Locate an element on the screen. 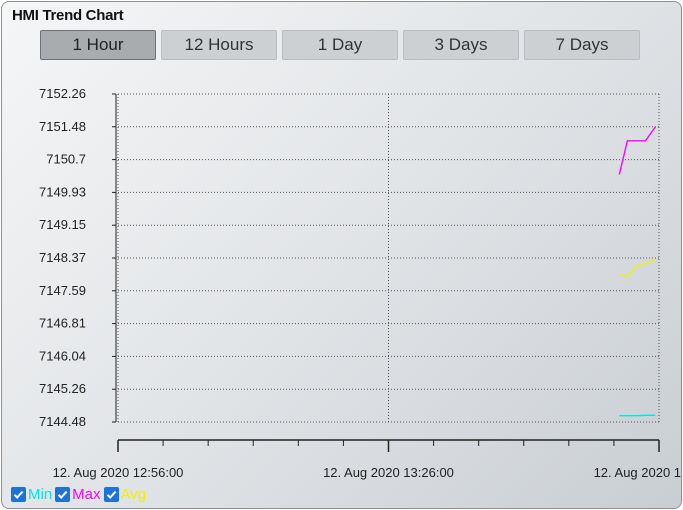 This screenshot has width=683, height=510. x-tick-label: 12. Aug 2020 13:26:00 is located at coordinates (388, 472).